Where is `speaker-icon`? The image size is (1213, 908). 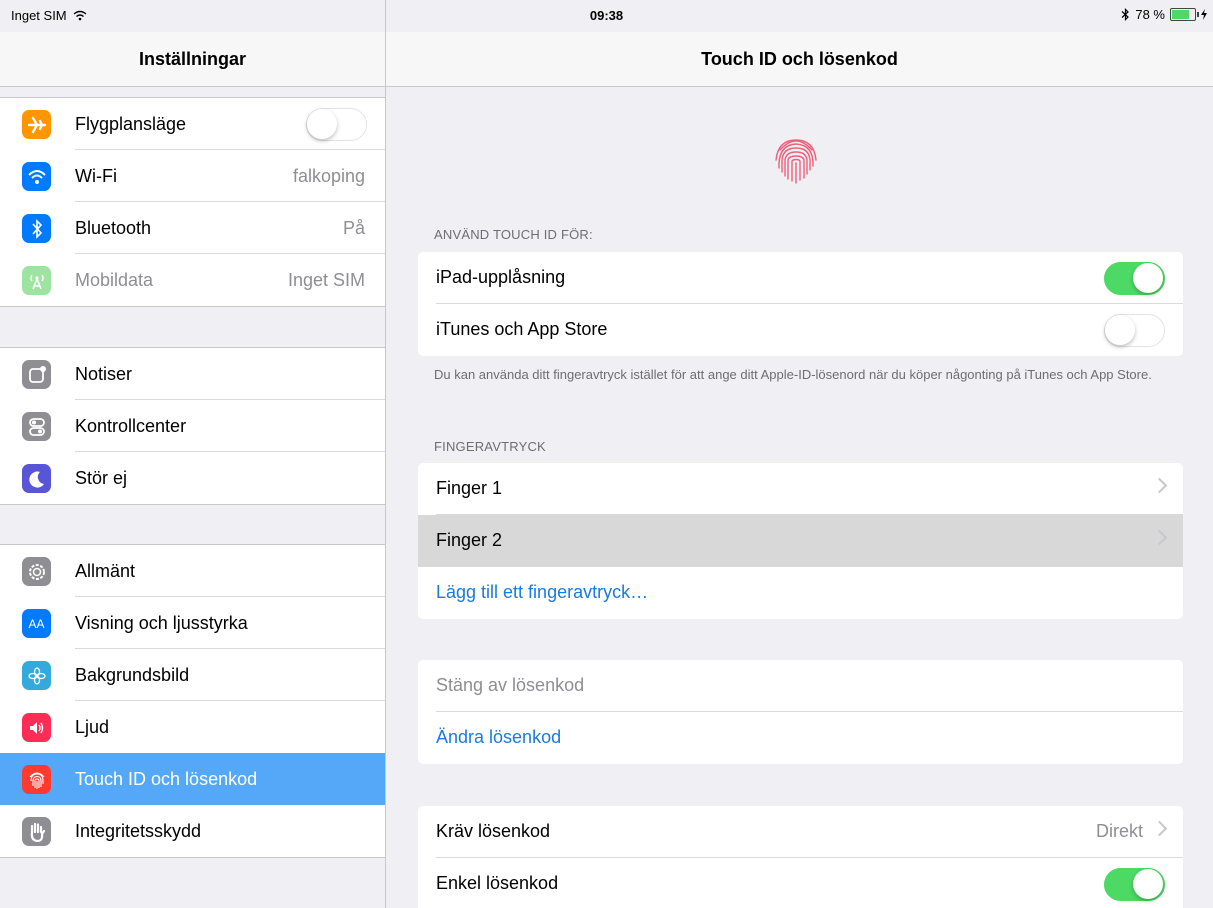
speaker-icon is located at coordinates (36, 727).